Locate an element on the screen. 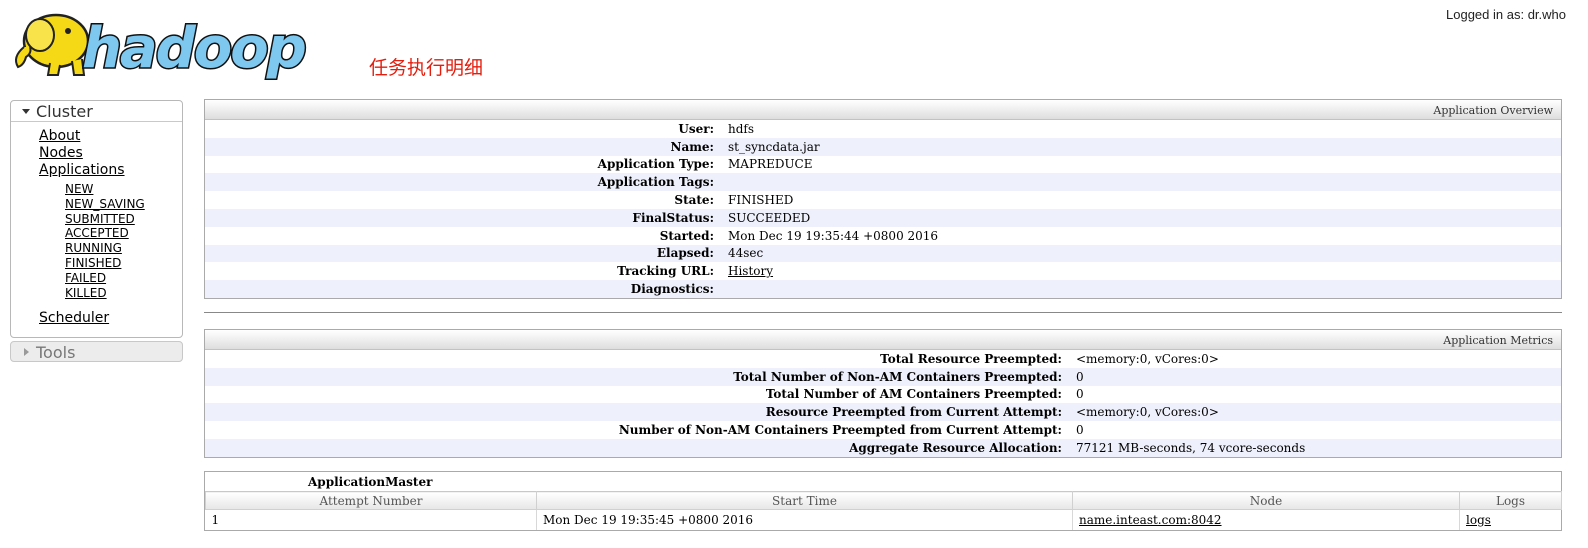 The height and width of the screenshot is (548, 1588). overview-value: FINISHED is located at coordinates (761, 200).